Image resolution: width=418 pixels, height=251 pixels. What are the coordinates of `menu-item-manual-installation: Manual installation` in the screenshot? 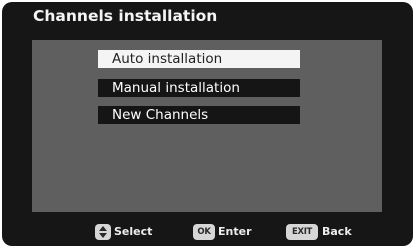 It's located at (199, 88).